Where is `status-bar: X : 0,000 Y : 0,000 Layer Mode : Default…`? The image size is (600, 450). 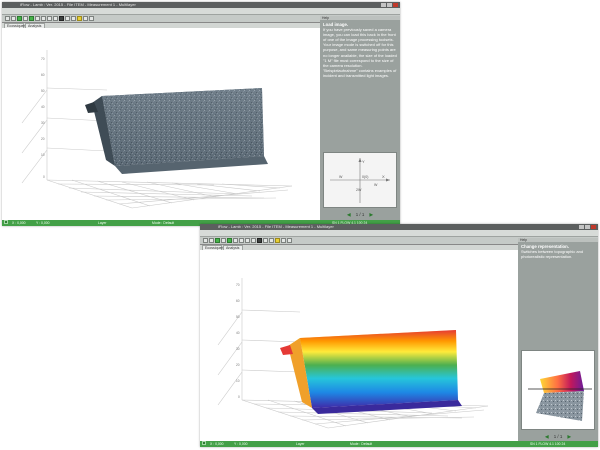
status-bar: X : 0,000 Y : 0,000 Layer Mode : Default… is located at coordinates (399, 444).